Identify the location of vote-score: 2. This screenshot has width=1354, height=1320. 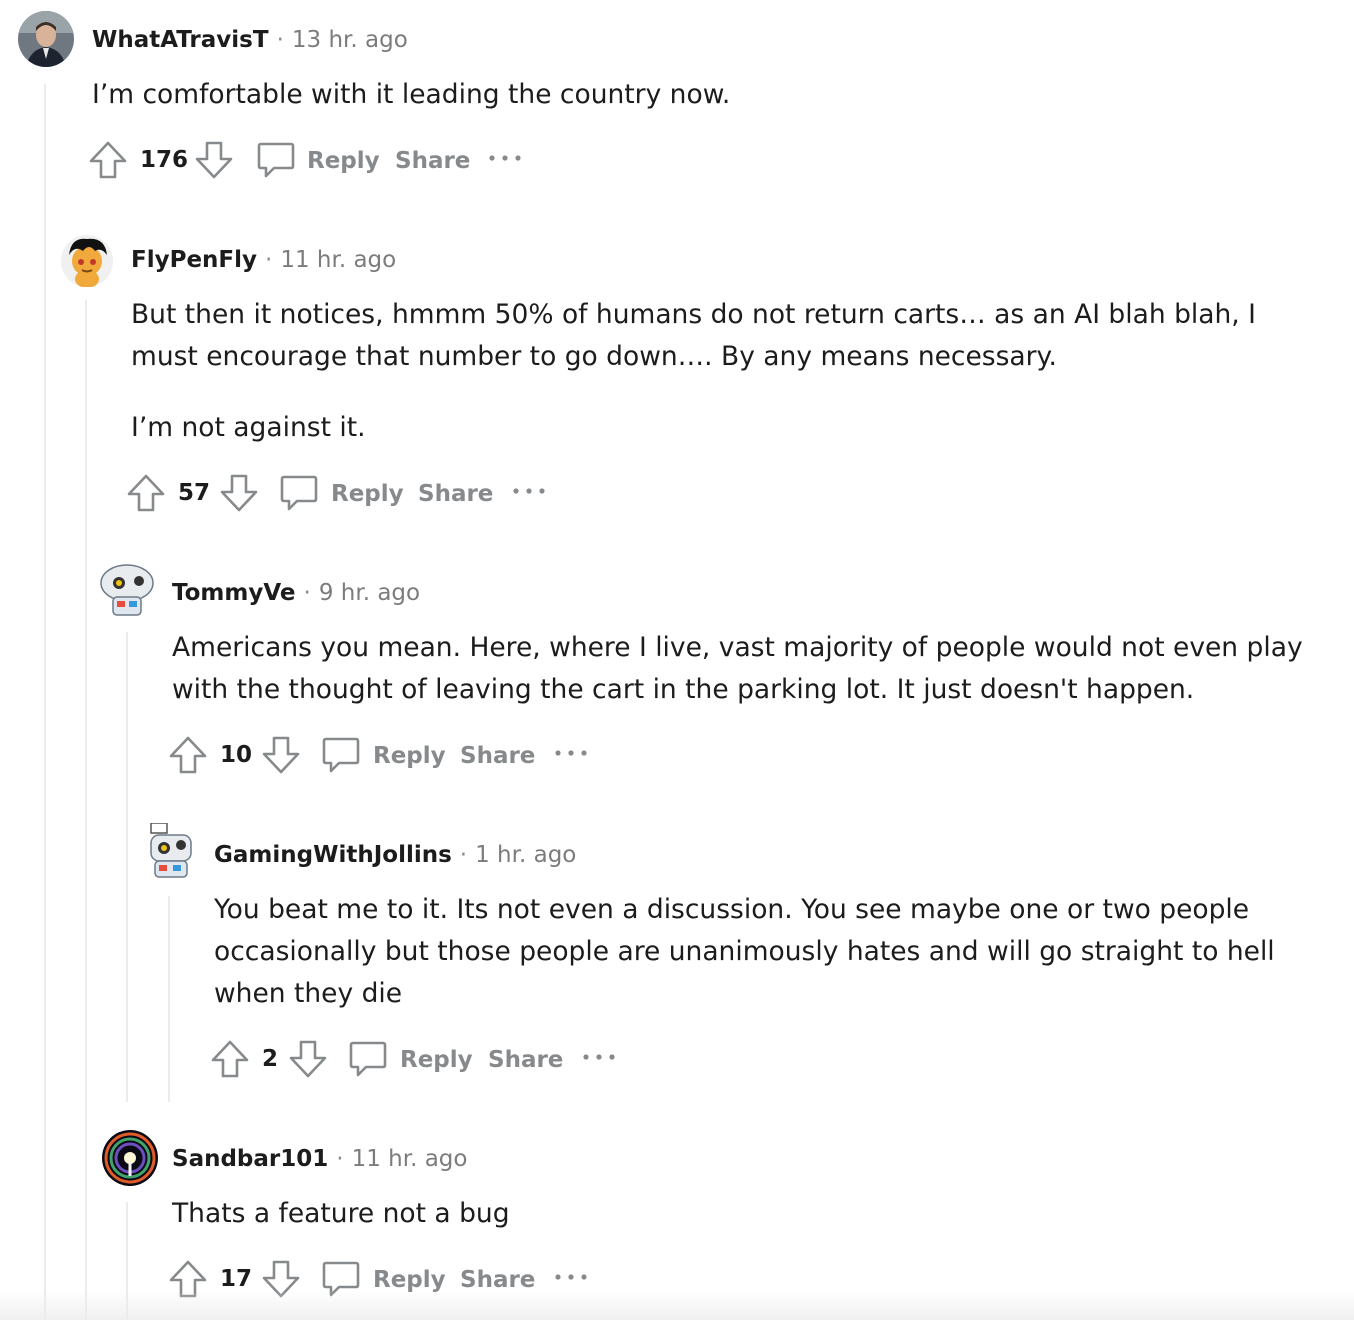
(270, 1059).